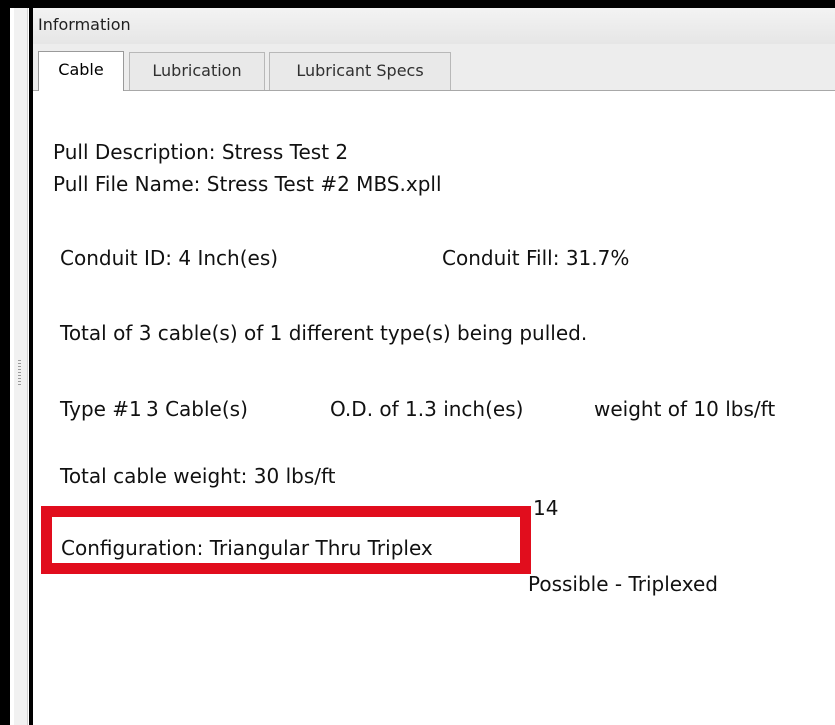 This screenshot has width=835, height=725. I want to click on calculated-weight-correction-factor-partial: 14, so click(546, 508).